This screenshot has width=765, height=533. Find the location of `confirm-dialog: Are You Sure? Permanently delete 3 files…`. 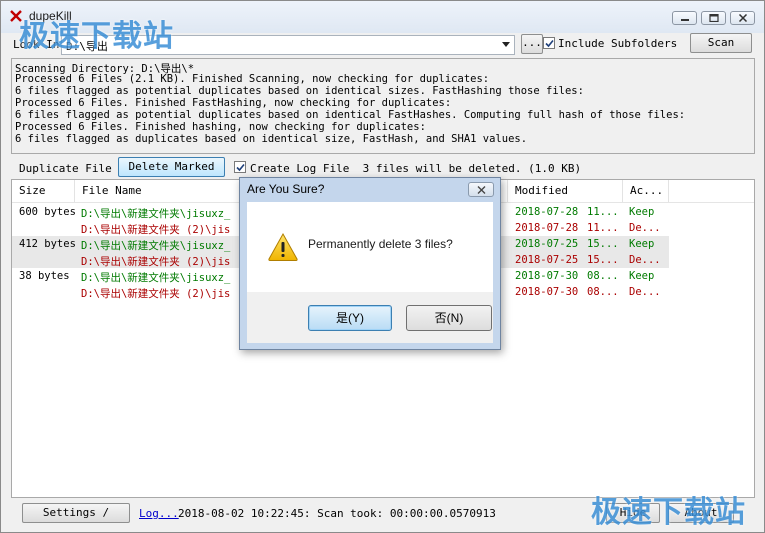

confirm-dialog: Are You Sure? Permanently delete 3 files… is located at coordinates (370, 263).